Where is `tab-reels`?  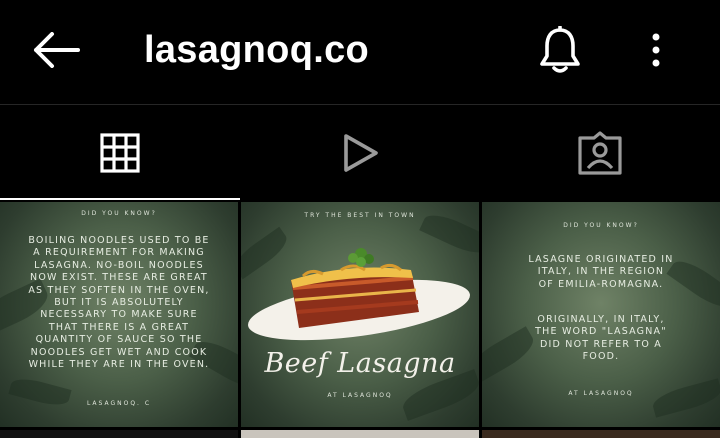
tab-reels is located at coordinates (360, 152).